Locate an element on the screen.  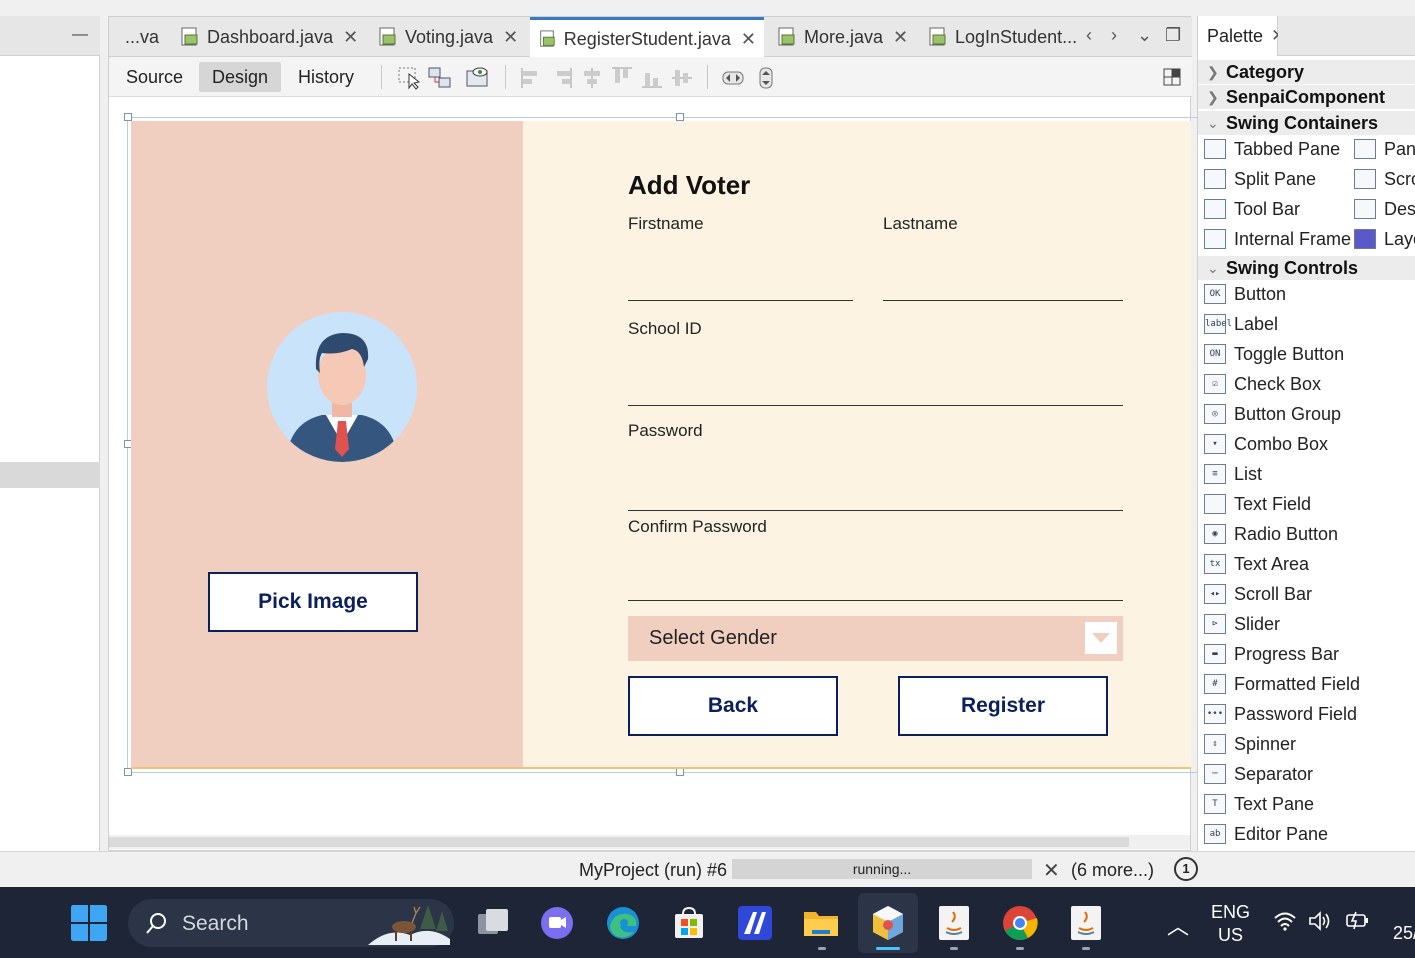
center-horizontal-icon is located at coordinates (592, 78).